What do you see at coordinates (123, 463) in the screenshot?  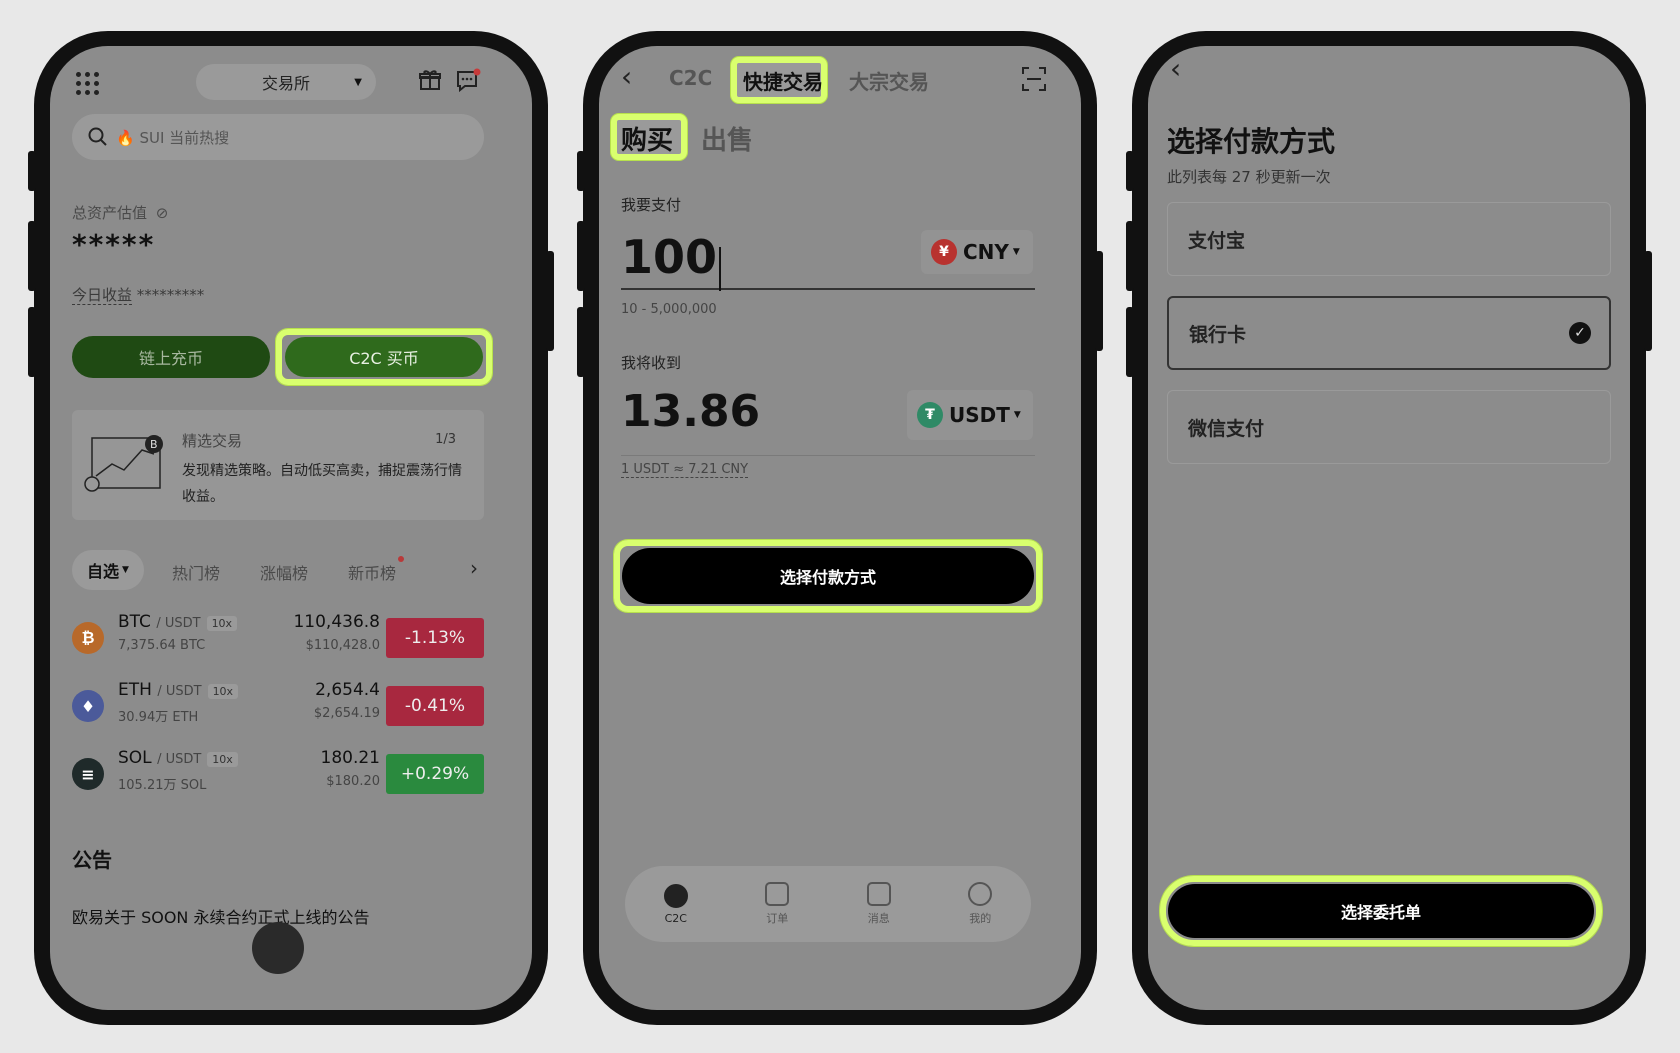 I see `strategy-chart-icon: B` at bounding box center [123, 463].